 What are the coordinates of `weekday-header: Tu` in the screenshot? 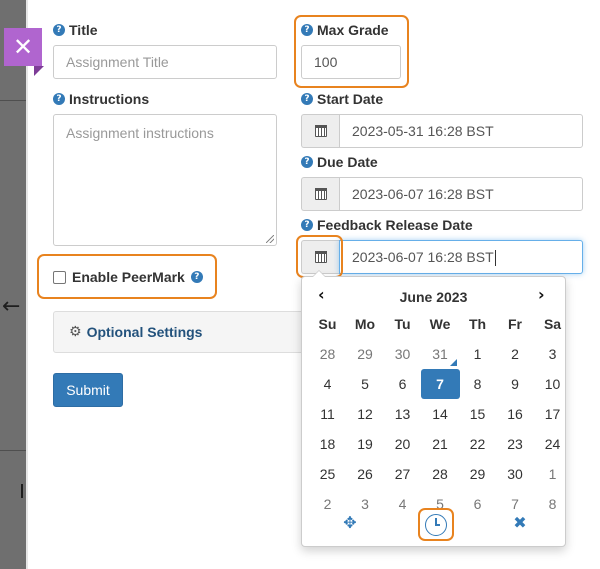 It's located at (402, 324).